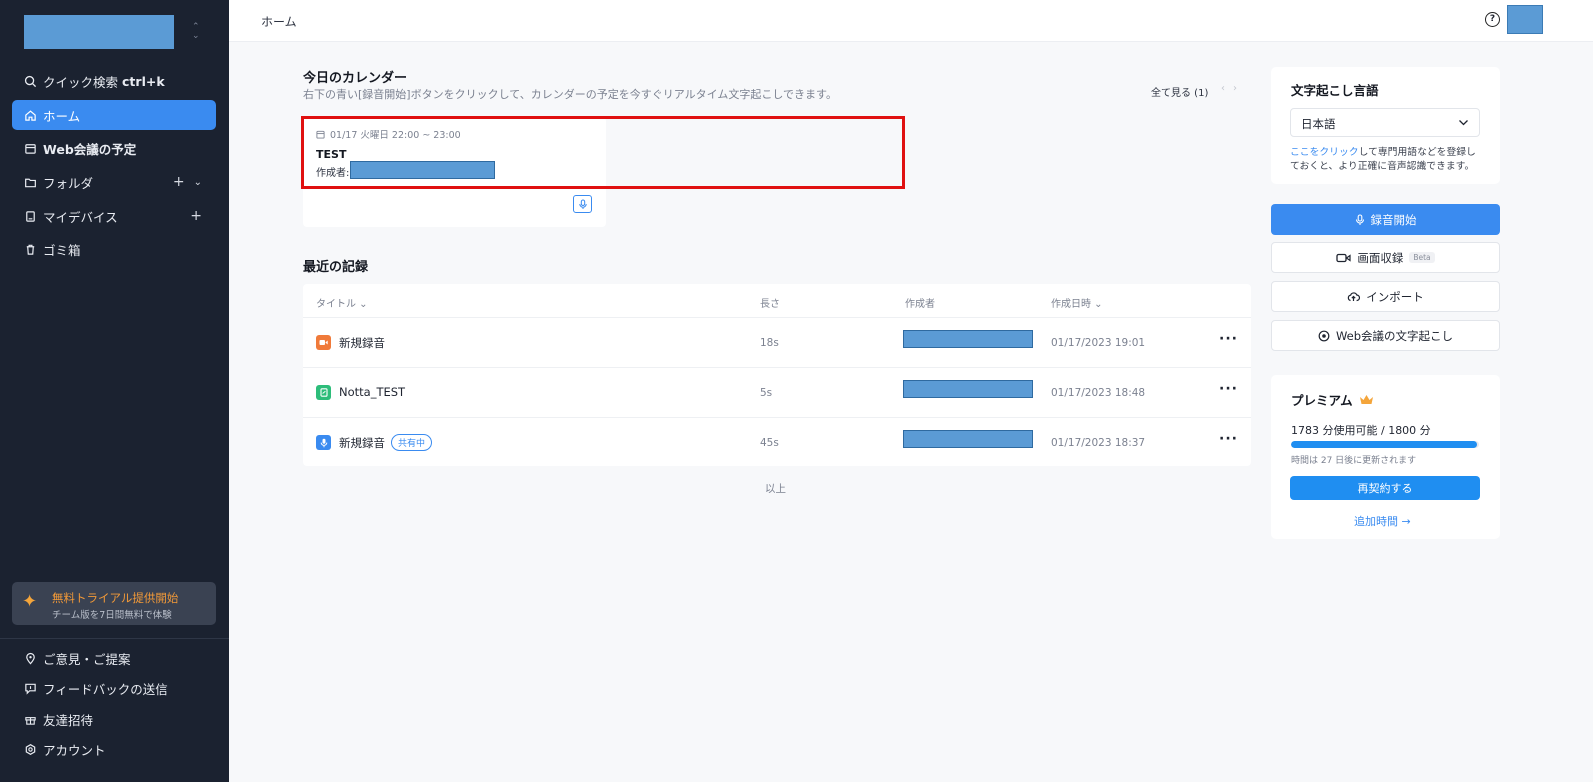 This screenshot has width=1593, height=782. Describe the element at coordinates (1324, 335) in the screenshot. I see `meeting-icon` at that location.